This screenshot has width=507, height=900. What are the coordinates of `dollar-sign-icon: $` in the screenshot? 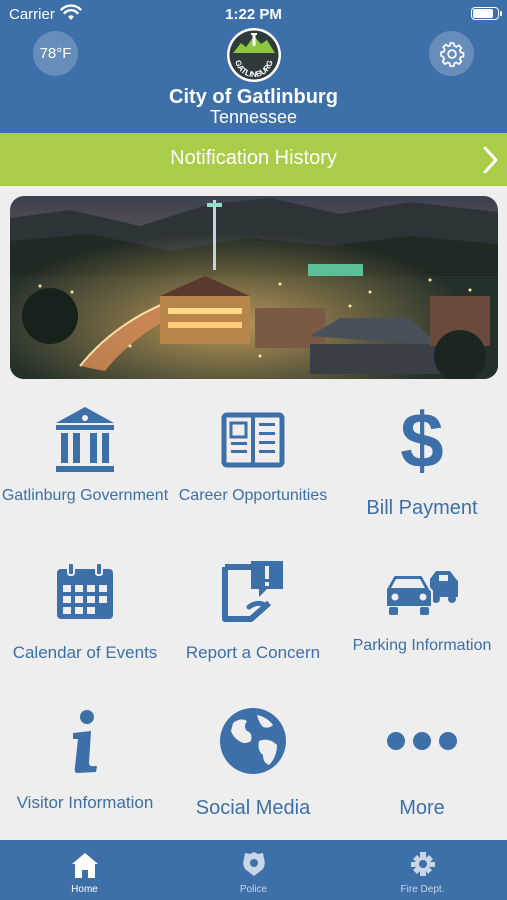 It's located at (421, 439).